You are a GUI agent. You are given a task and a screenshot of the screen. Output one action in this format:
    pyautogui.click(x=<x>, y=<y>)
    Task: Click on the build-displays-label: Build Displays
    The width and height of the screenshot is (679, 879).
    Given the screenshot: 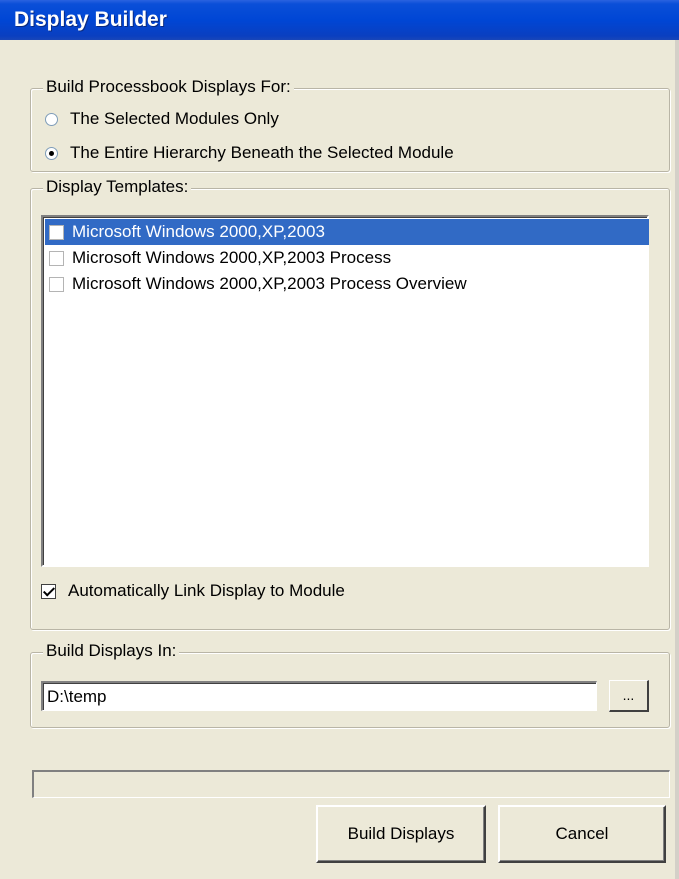 What is the action you would take?
    pyautogui.click(x=401, y=833)
    